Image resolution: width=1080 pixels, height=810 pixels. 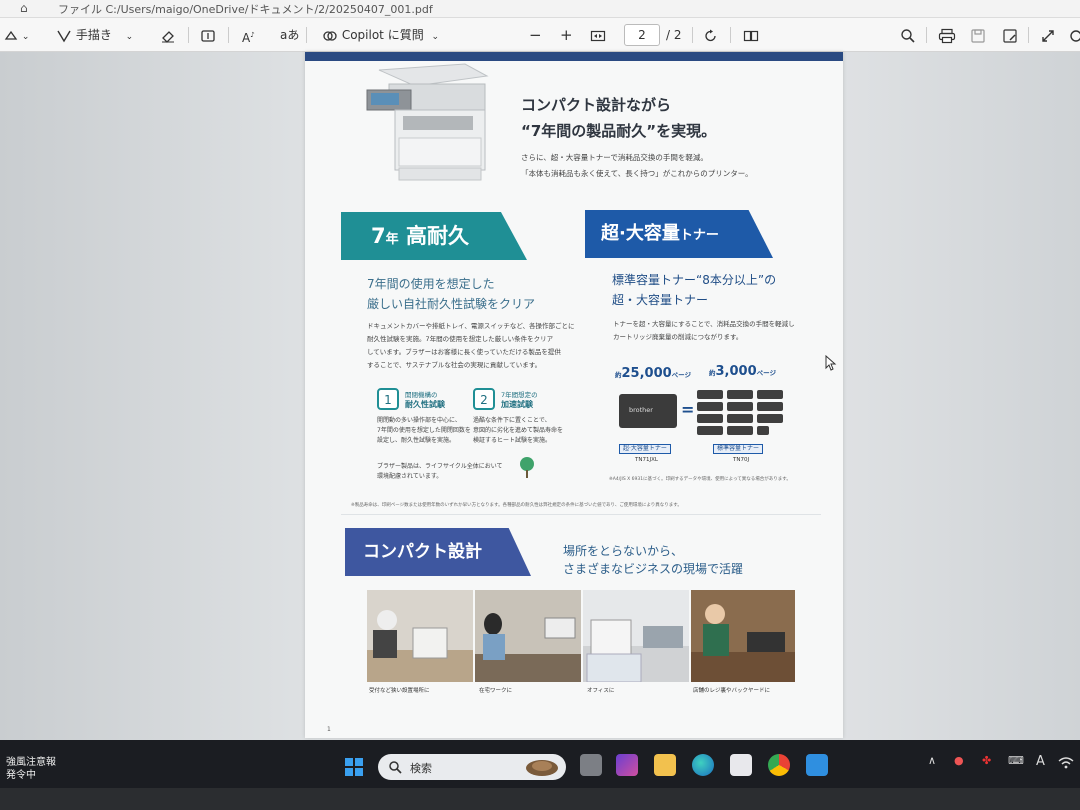 I want to click on app-s-icon, so click(x=817, y=765).